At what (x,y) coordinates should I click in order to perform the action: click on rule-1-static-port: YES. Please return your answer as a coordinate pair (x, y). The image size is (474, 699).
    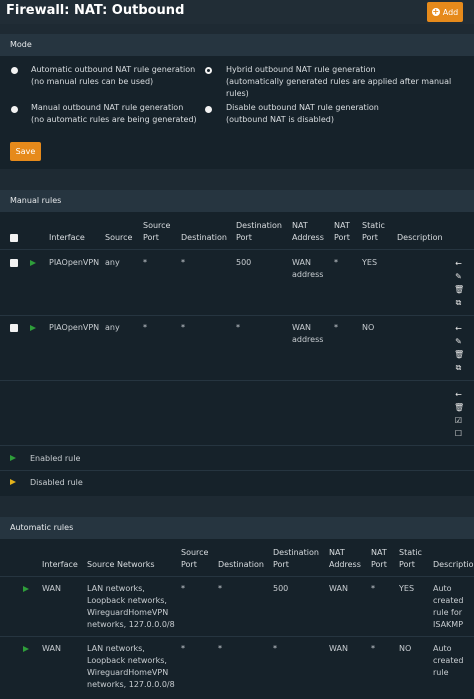
    Looking at the image, I should click on (370, 262).